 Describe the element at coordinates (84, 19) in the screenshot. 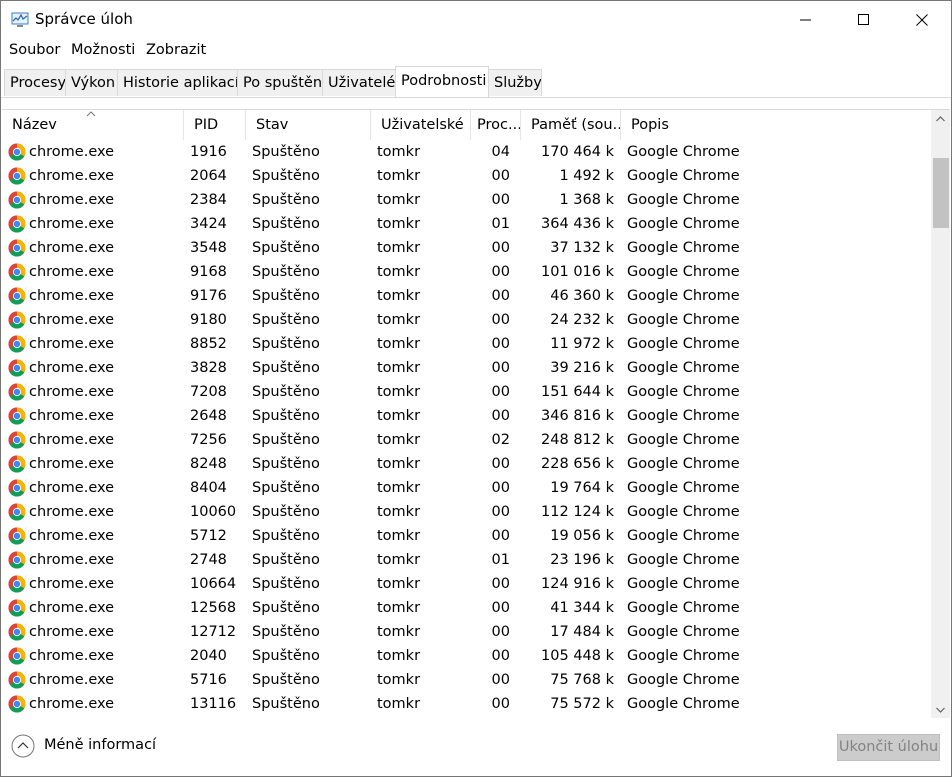

I see `window-title: Správce úloh` at that location.